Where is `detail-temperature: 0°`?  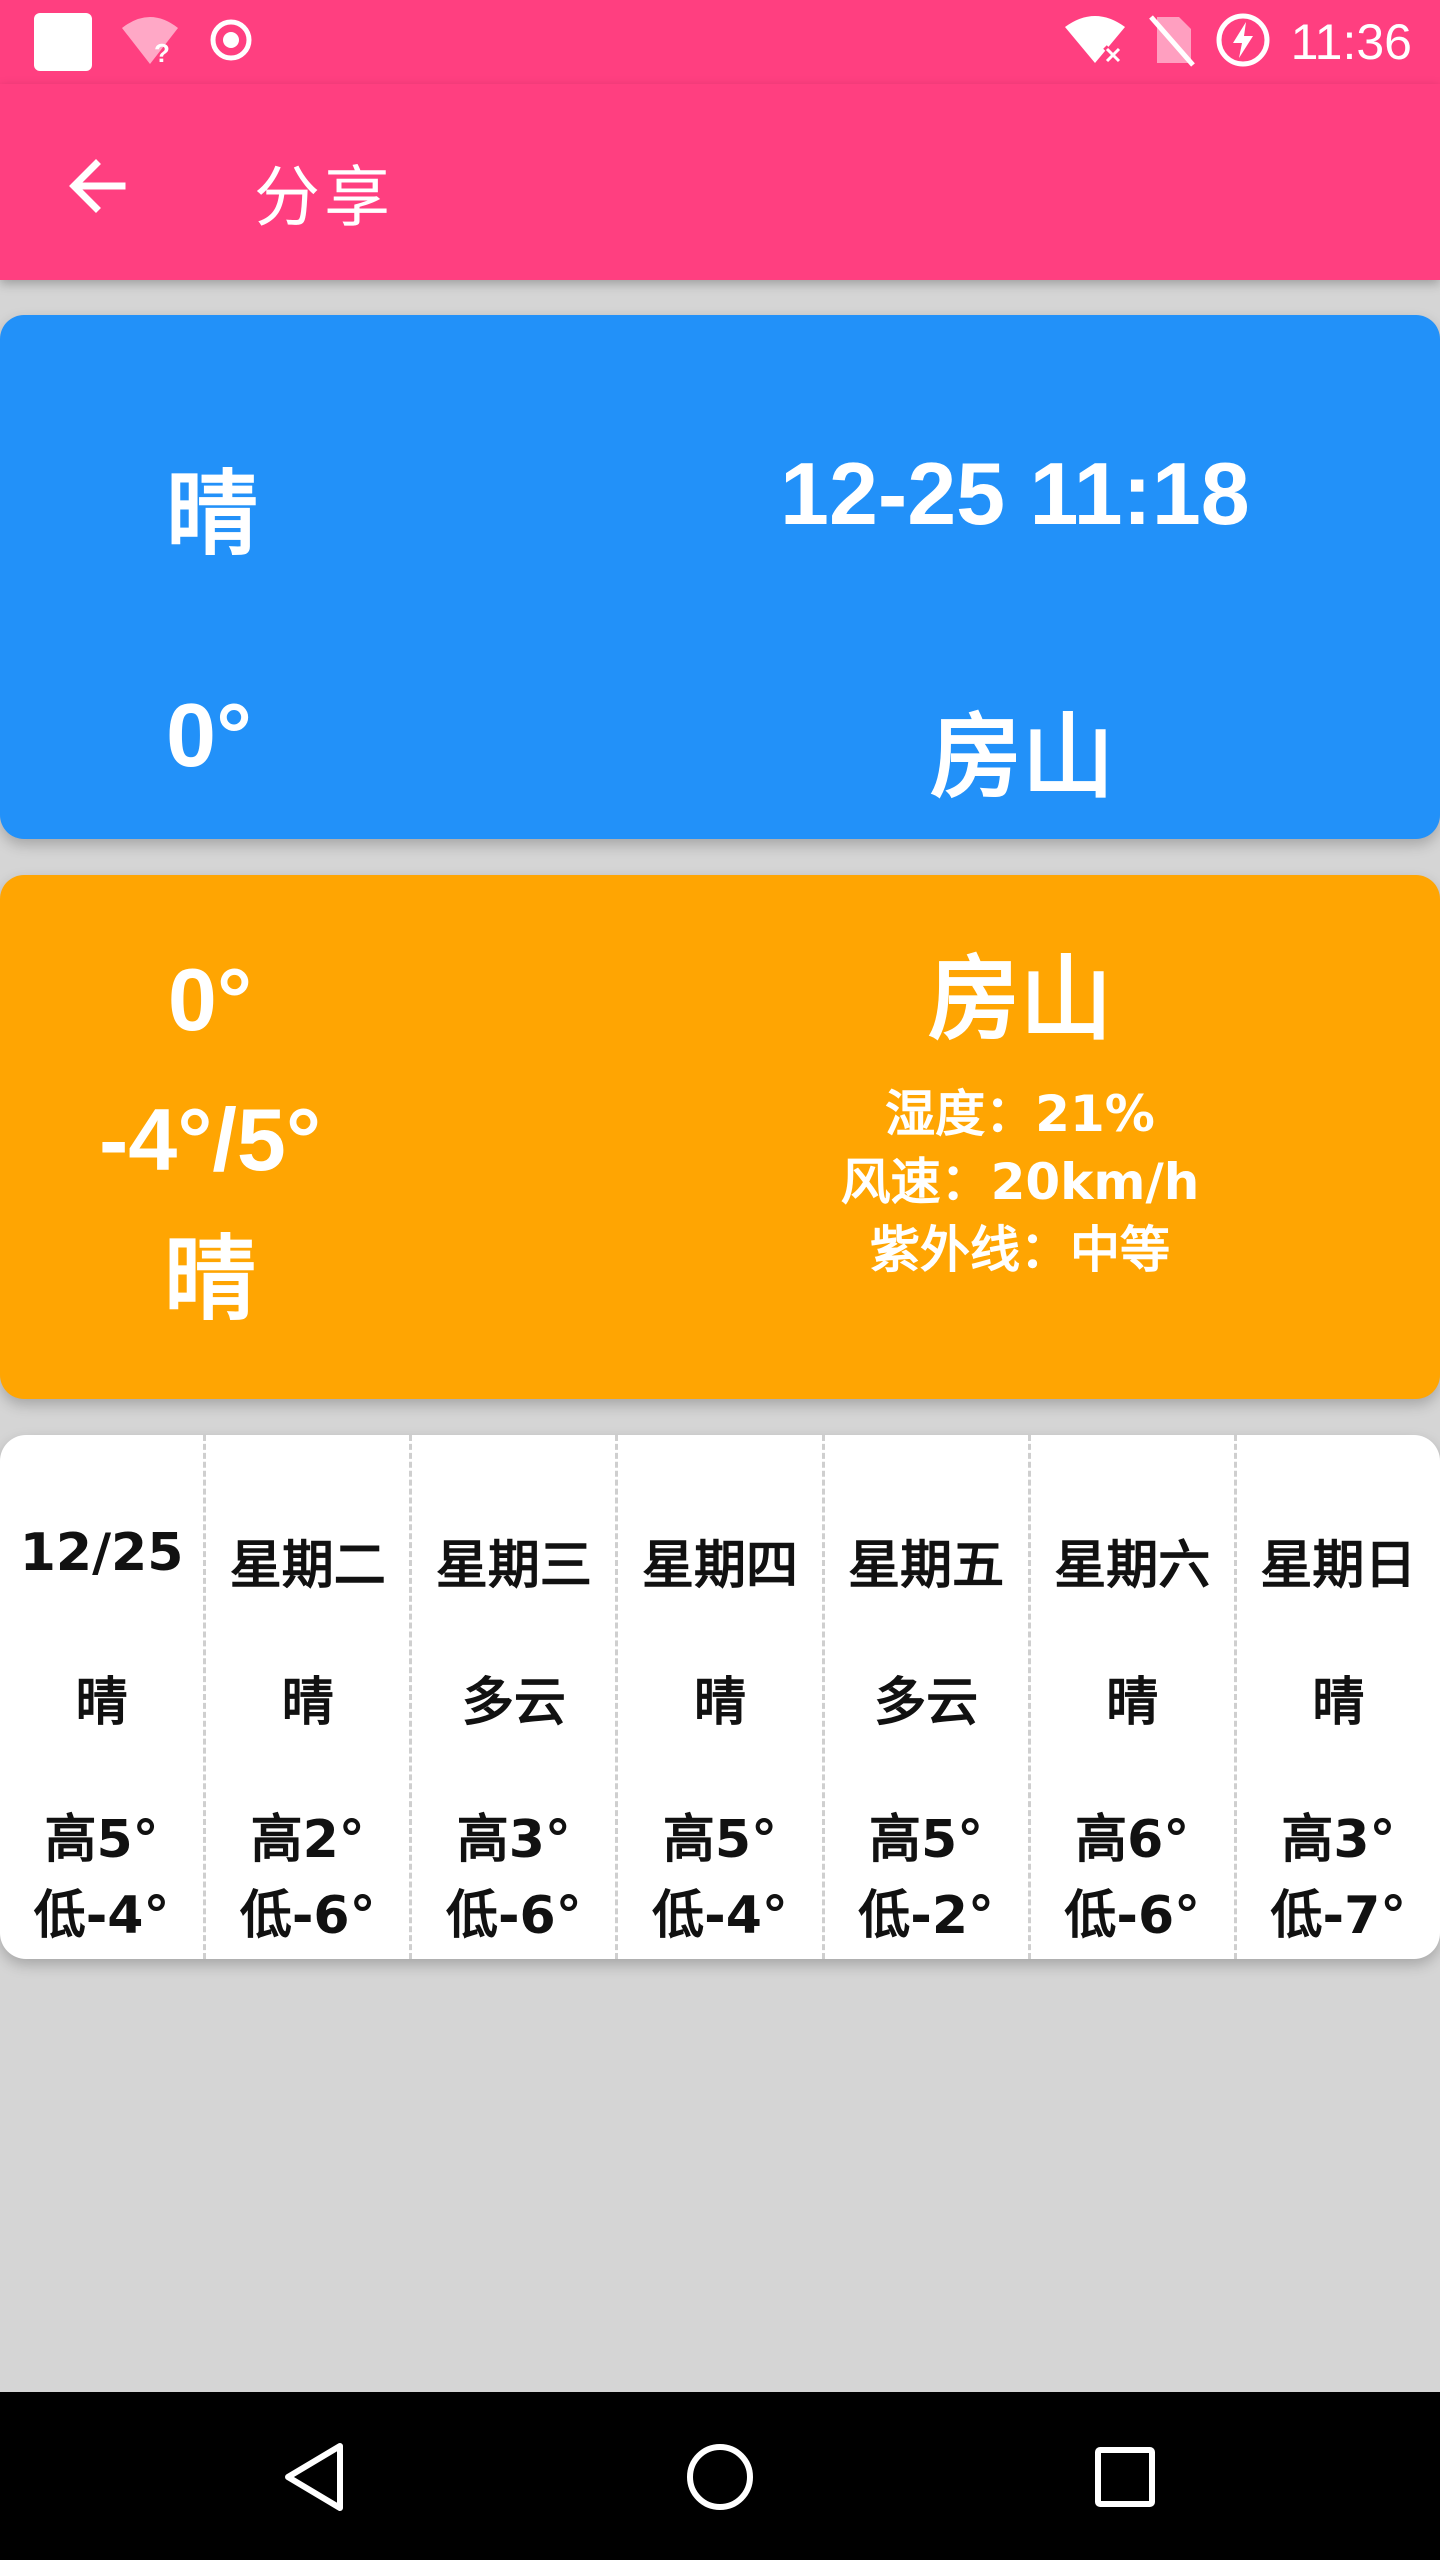 detail-temperature: 0° is located at coordinates (210, 999).